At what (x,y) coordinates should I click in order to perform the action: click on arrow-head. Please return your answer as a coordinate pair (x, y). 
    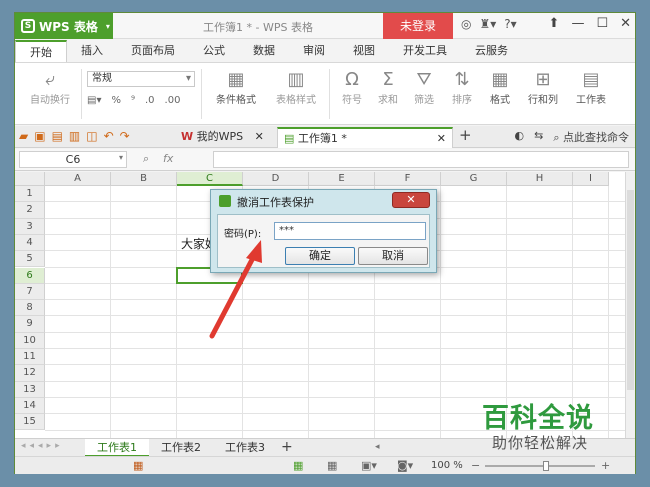
    Looking at the image, I should click on (254, 251).